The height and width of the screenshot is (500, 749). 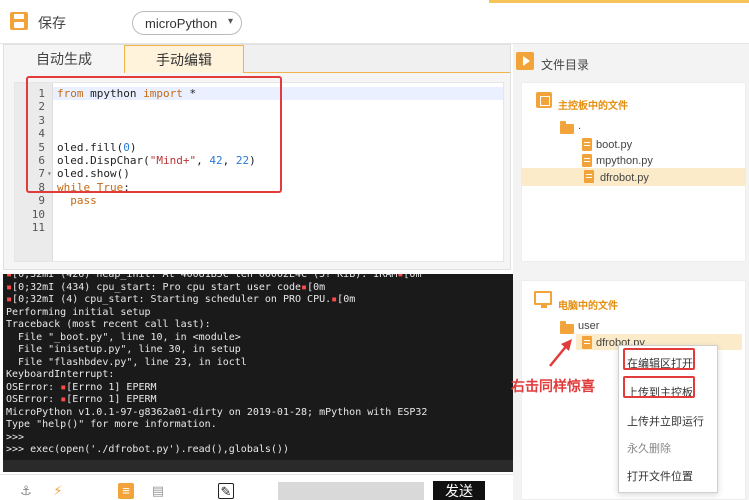 I want to click on menu-item-open-file-location: 打开文件位置, so click(x=660, y=476).